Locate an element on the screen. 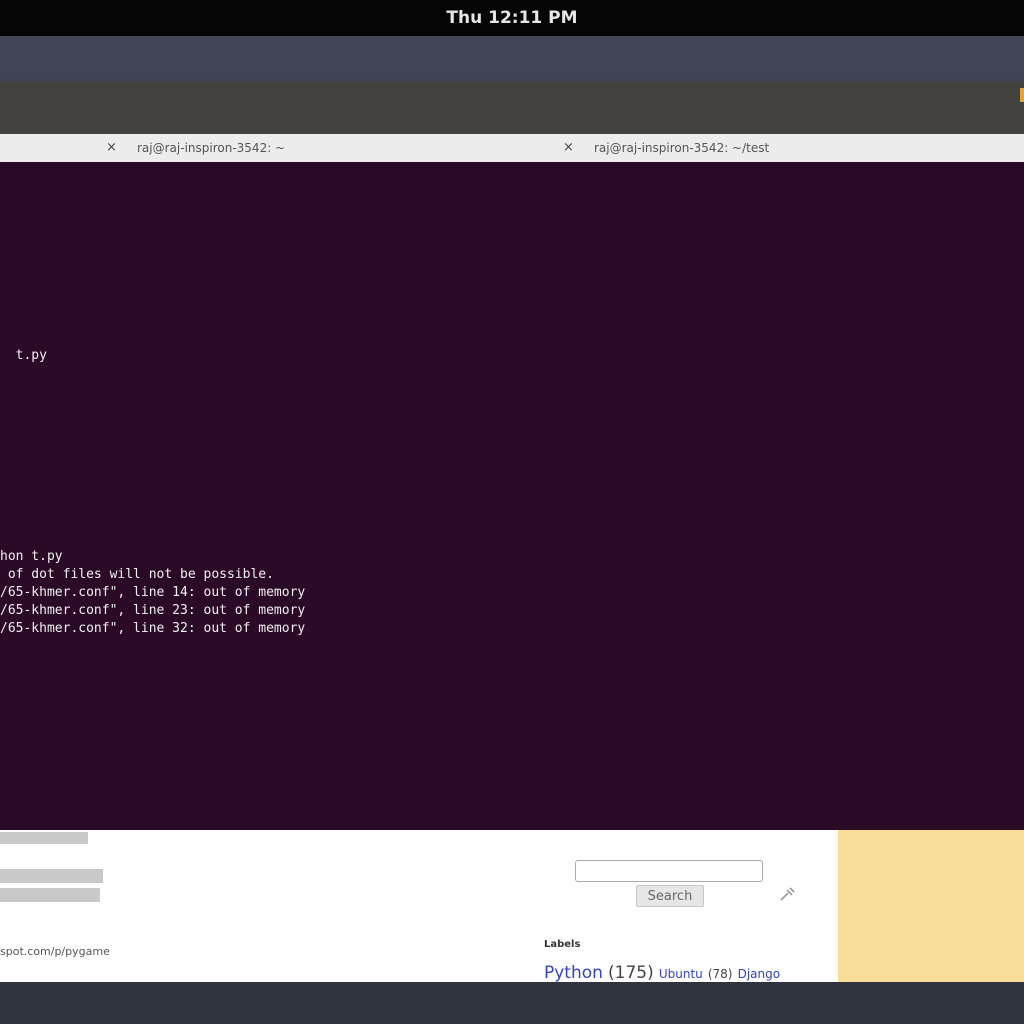  tab-title: raj@raj-inspiron-3542: ~ is located at coordinates (211, 148).